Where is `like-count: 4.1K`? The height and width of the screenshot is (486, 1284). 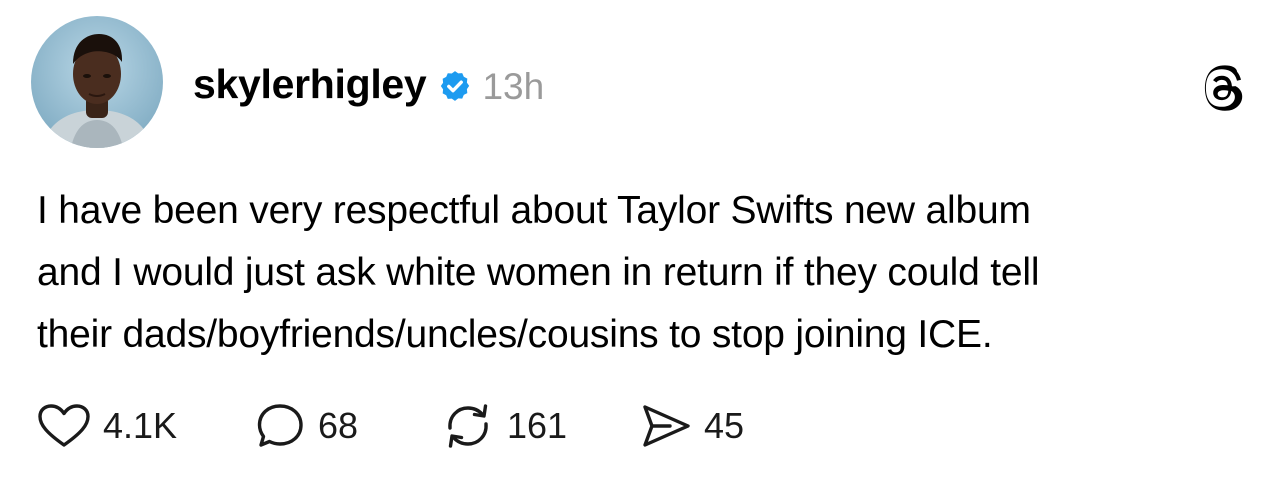 like-count: 4.1K is located at coordinates (140, 425).